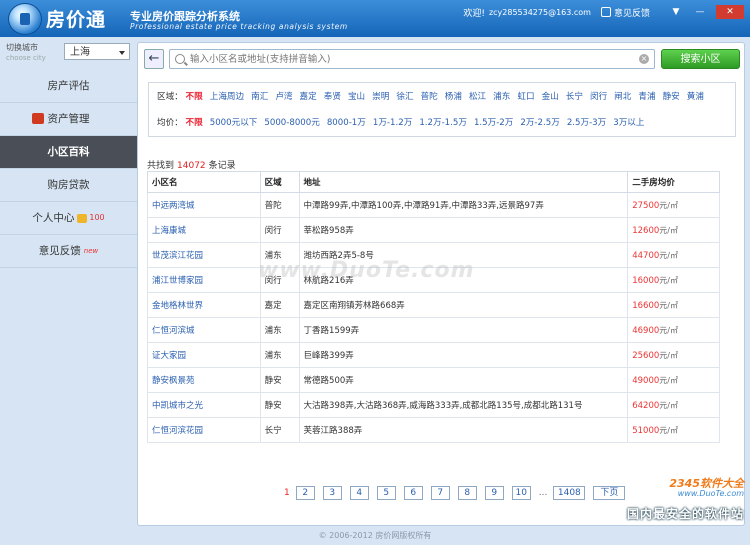 This screenshot has width=750, height=545. What do you see at coordinates (413, 493) in the screenshot?
I see `page-link: 6` at bounding box center [413, 493].